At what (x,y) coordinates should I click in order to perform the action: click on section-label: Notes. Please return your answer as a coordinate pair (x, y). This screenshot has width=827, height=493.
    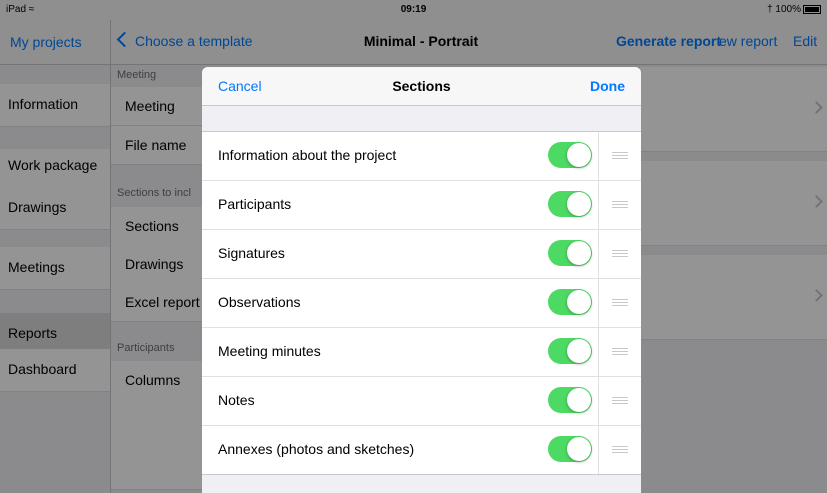
    Looking at the image, I should click on (236, 400).